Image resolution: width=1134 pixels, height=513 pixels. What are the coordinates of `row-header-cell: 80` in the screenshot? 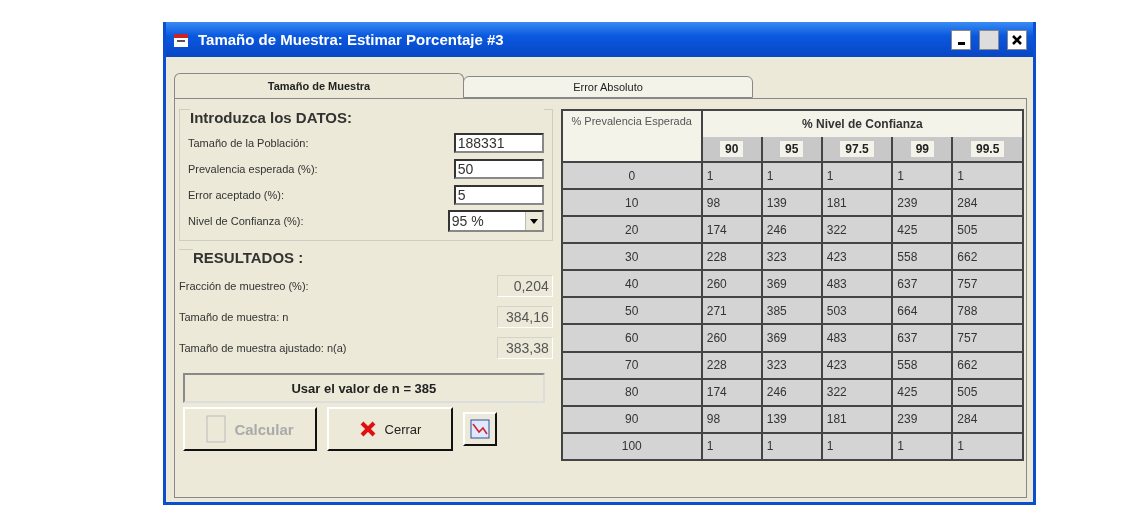 It's located at (631, 392).